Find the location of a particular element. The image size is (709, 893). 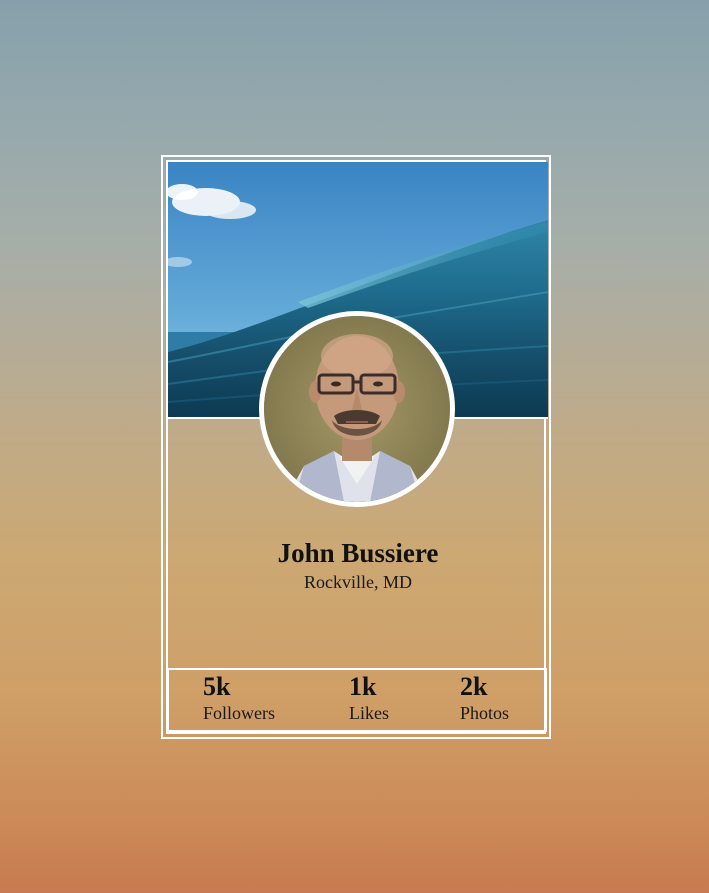

stat-followers: 5k Followers is located at coordinates (239, 698).